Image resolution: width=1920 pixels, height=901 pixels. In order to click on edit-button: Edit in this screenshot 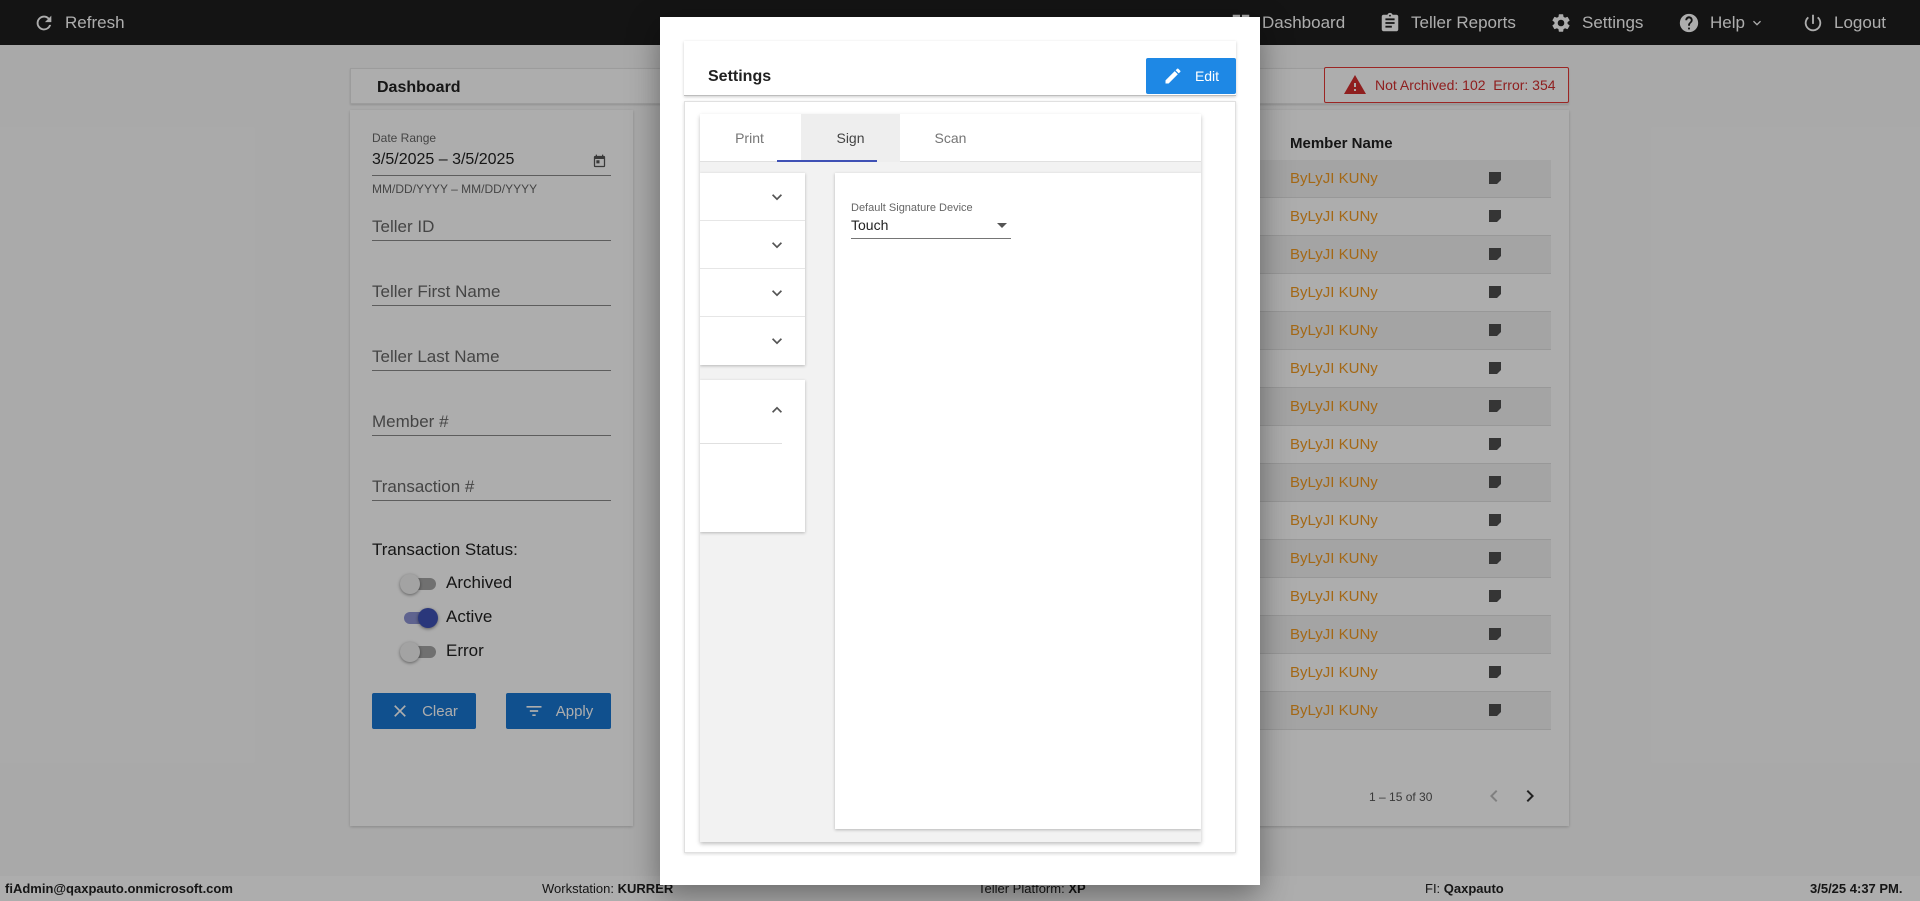, I will do `click(1191, 76)`.